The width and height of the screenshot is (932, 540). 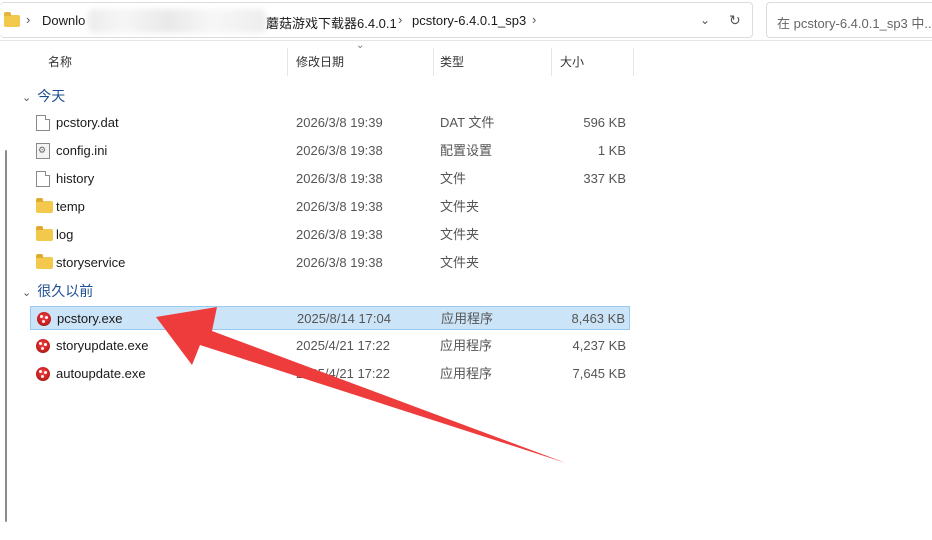 What do you see at coordinates (598, 318) in the screenshot?
I see `file-size: 8,463 KB` at bounding box center [598, 318].